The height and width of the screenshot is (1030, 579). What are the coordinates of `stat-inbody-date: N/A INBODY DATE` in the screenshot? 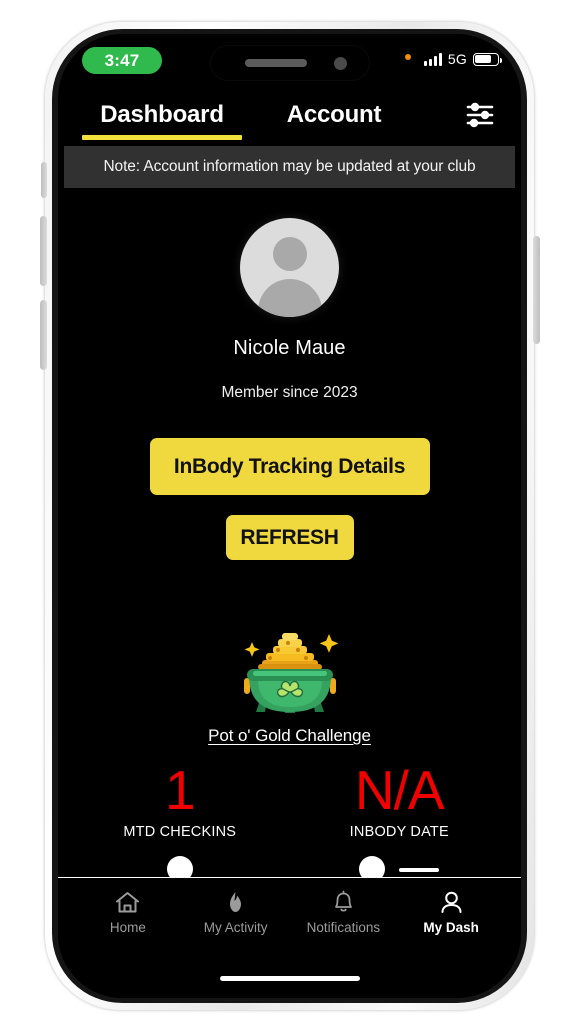 It's located at (400, 801).